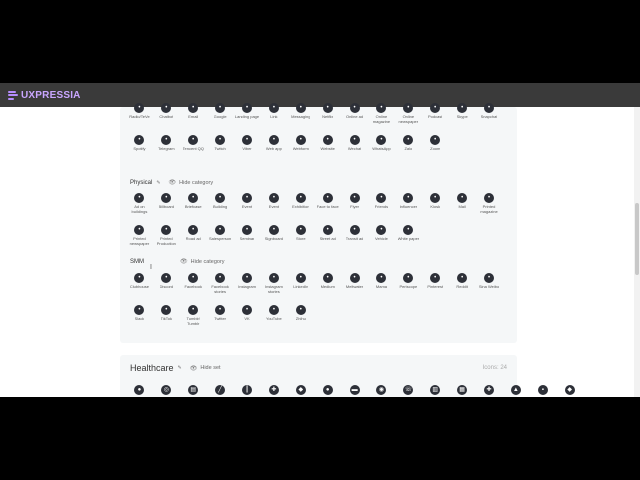  Describe the element at coordinates (408, 390) in the screenshot. I see `icon-tile: ☏` at that location.